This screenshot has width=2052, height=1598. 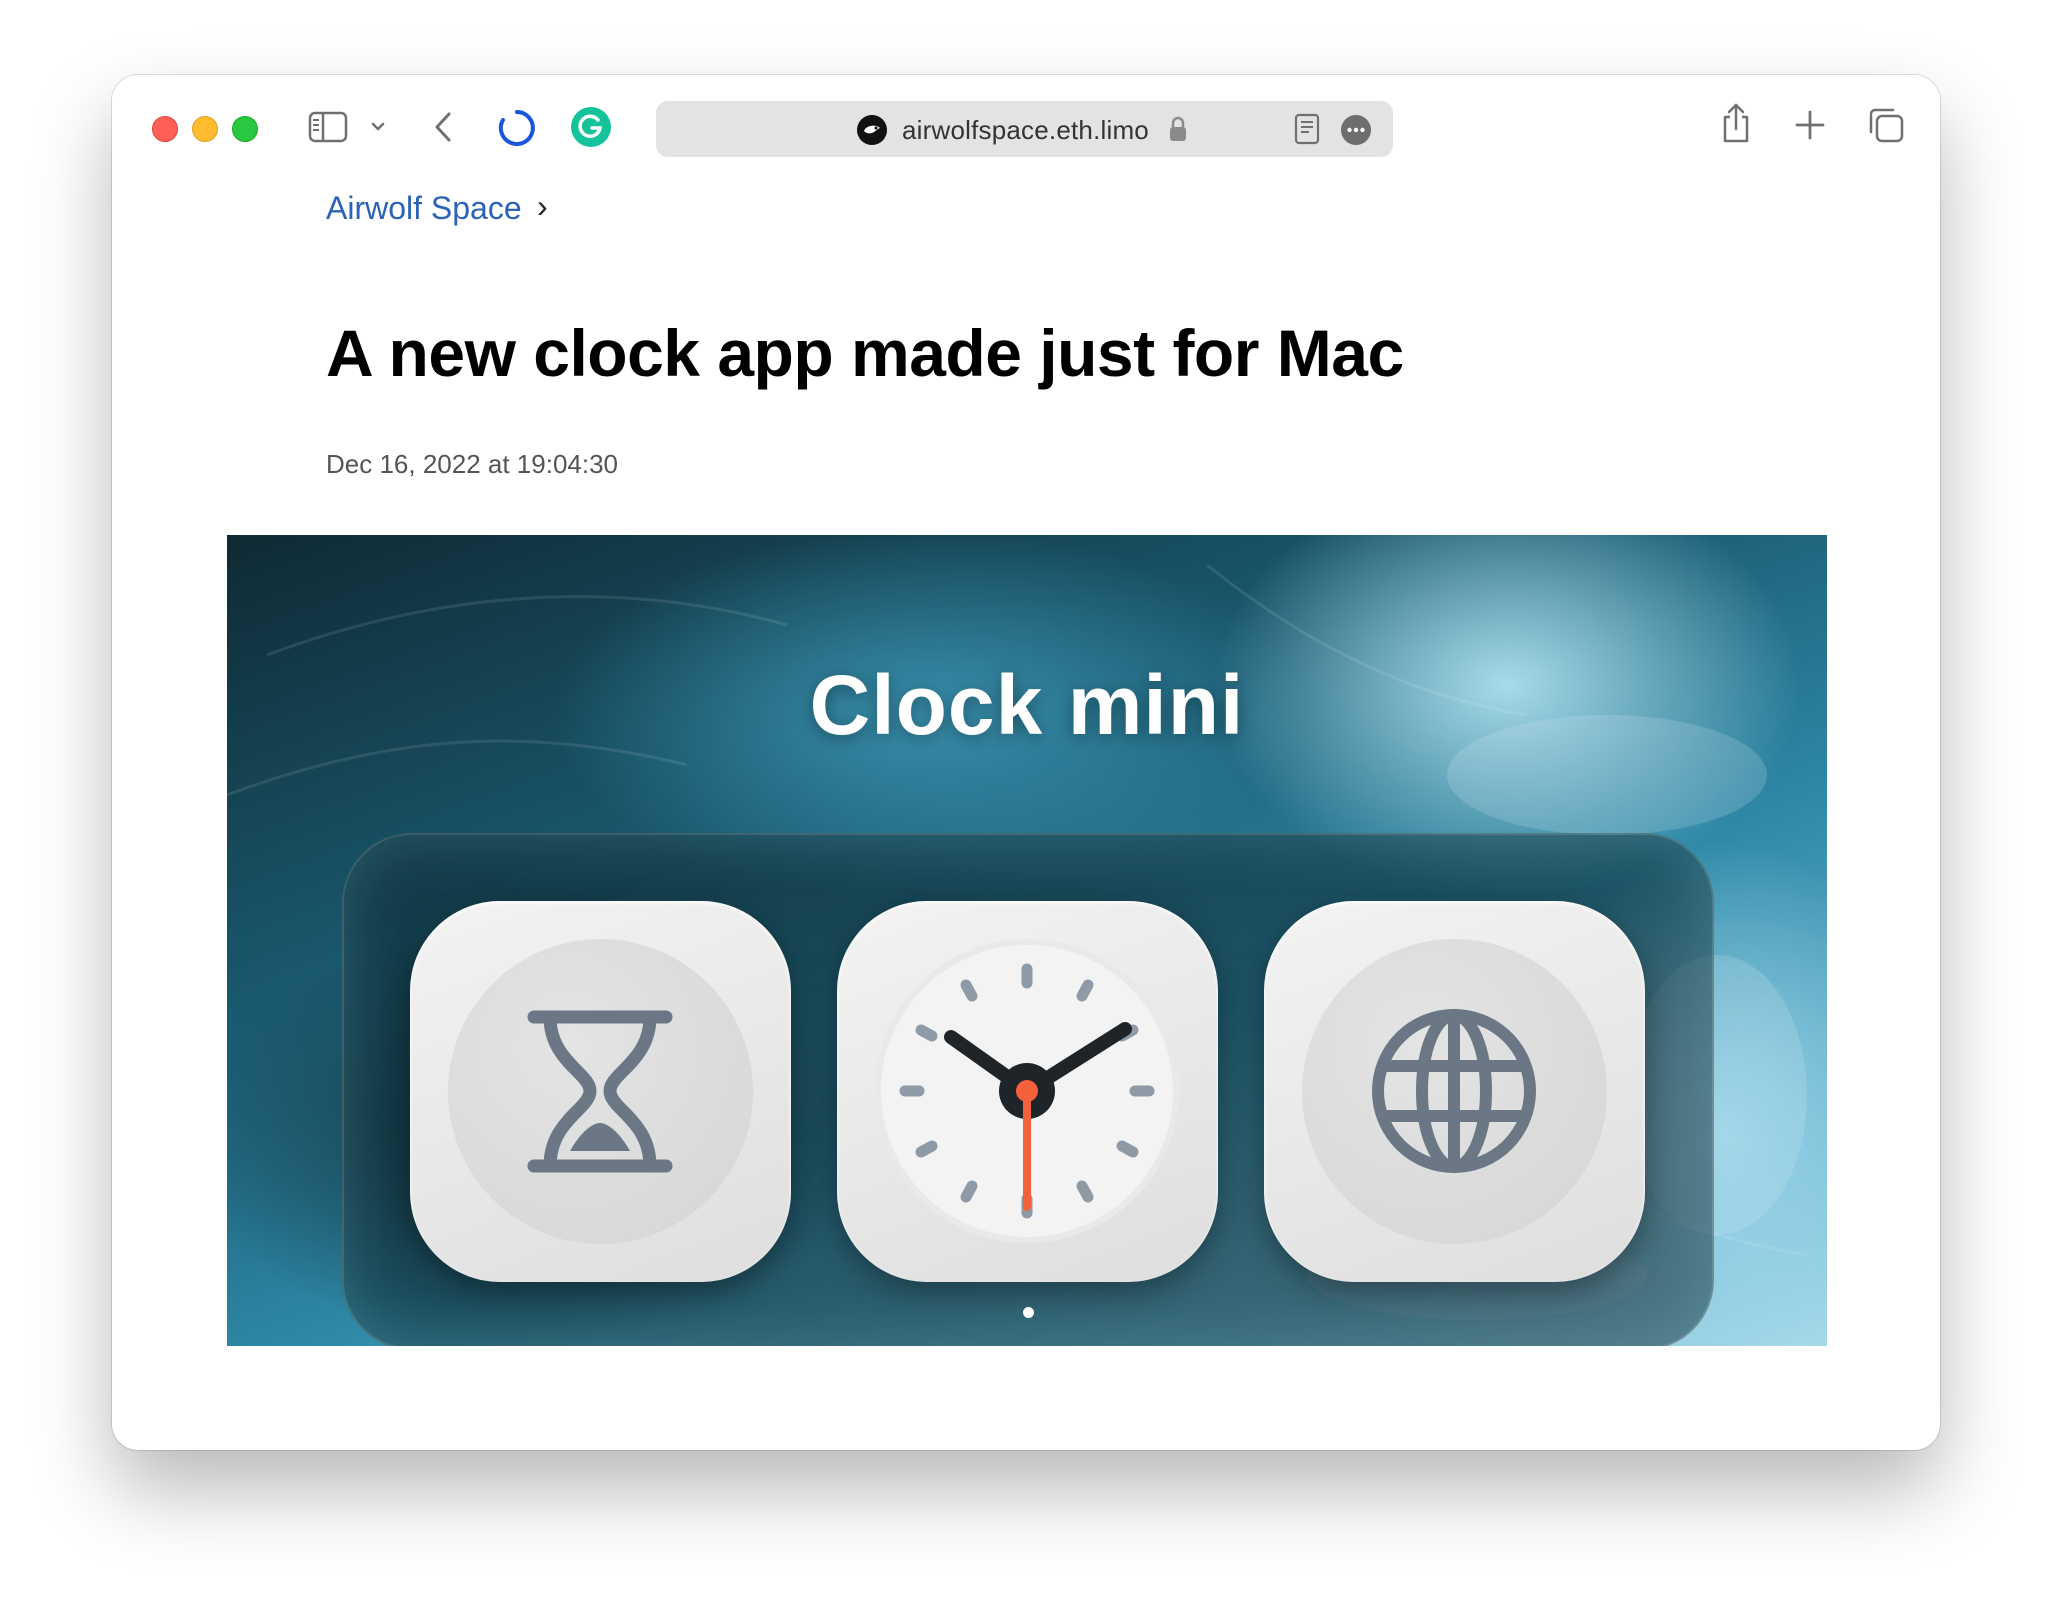 What do you see at coordinates (328, 127) in the screenshot?
I see `sidebar-toggle-icon` at bounding box center [328, 127].